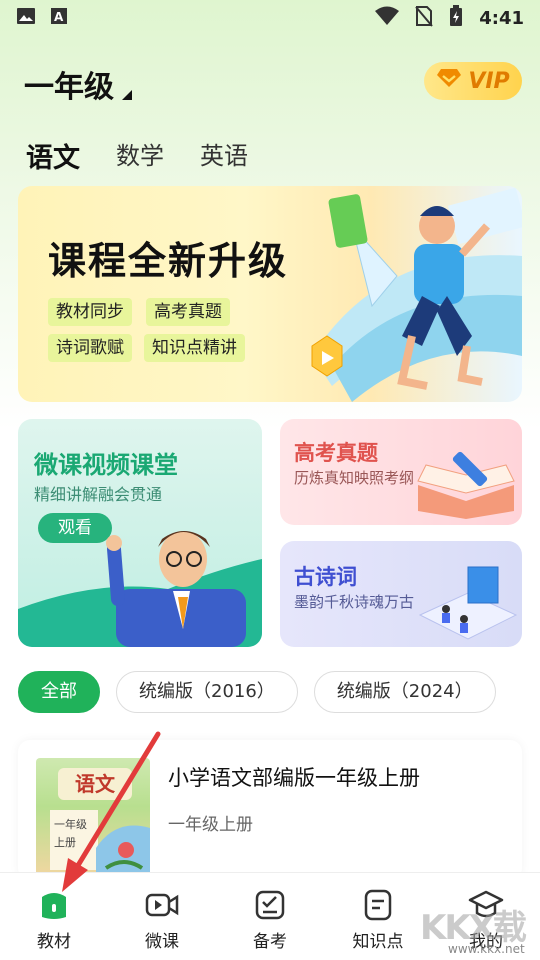  What do you see at coordinates (194, 348) in the screenshot?
I see `banner-chip: 知识点精讲` at bounding box center [194, 348].